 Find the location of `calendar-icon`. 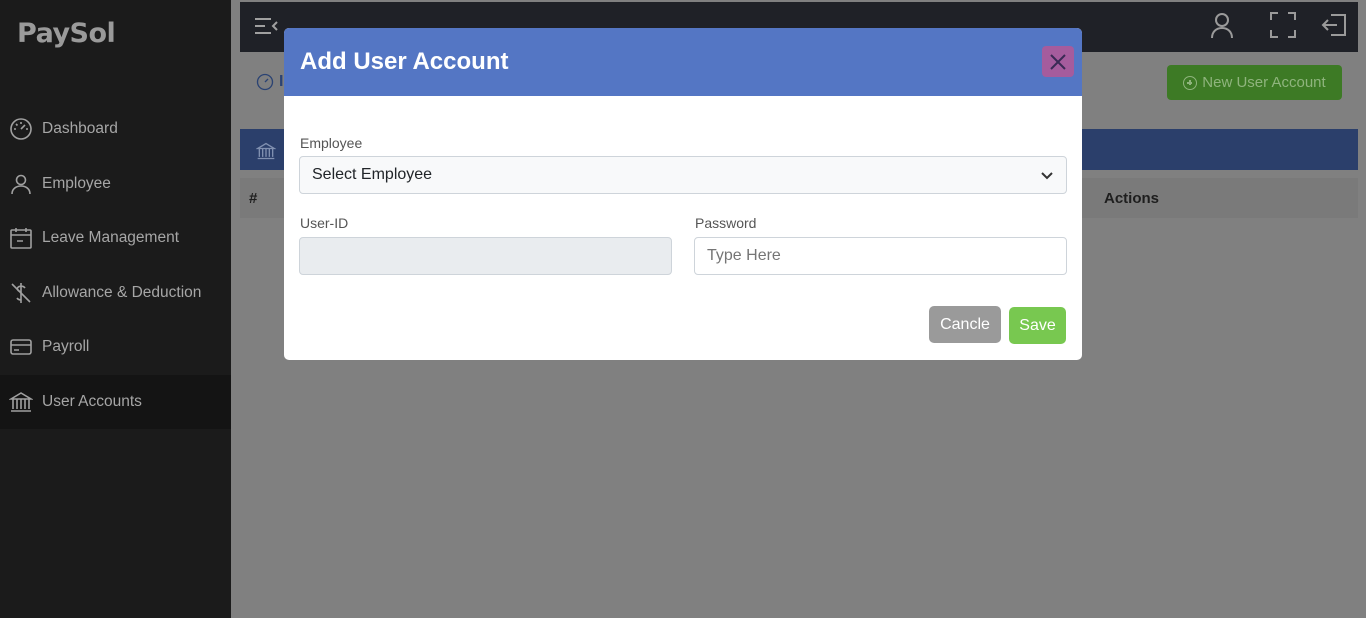

calendar-icon is located at coordinates (21, 238).